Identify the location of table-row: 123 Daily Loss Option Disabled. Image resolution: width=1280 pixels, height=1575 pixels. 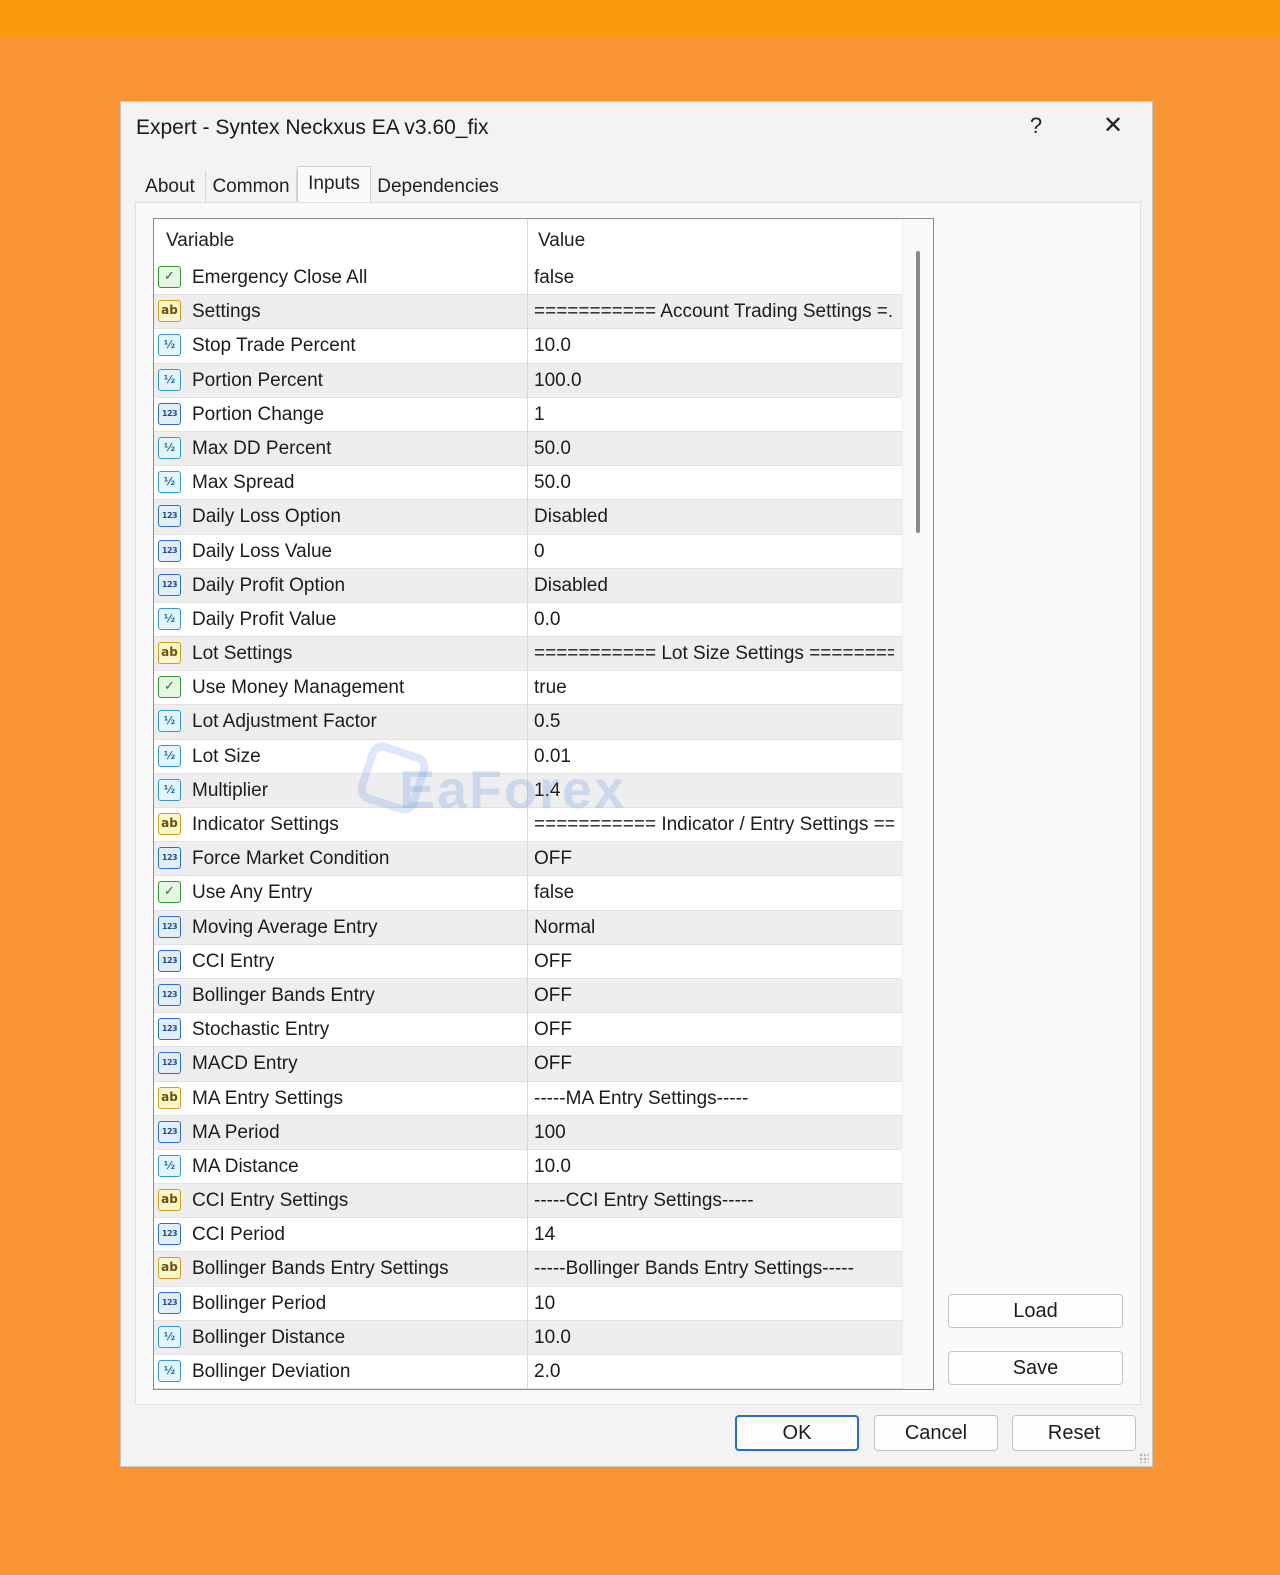
(528, 517).